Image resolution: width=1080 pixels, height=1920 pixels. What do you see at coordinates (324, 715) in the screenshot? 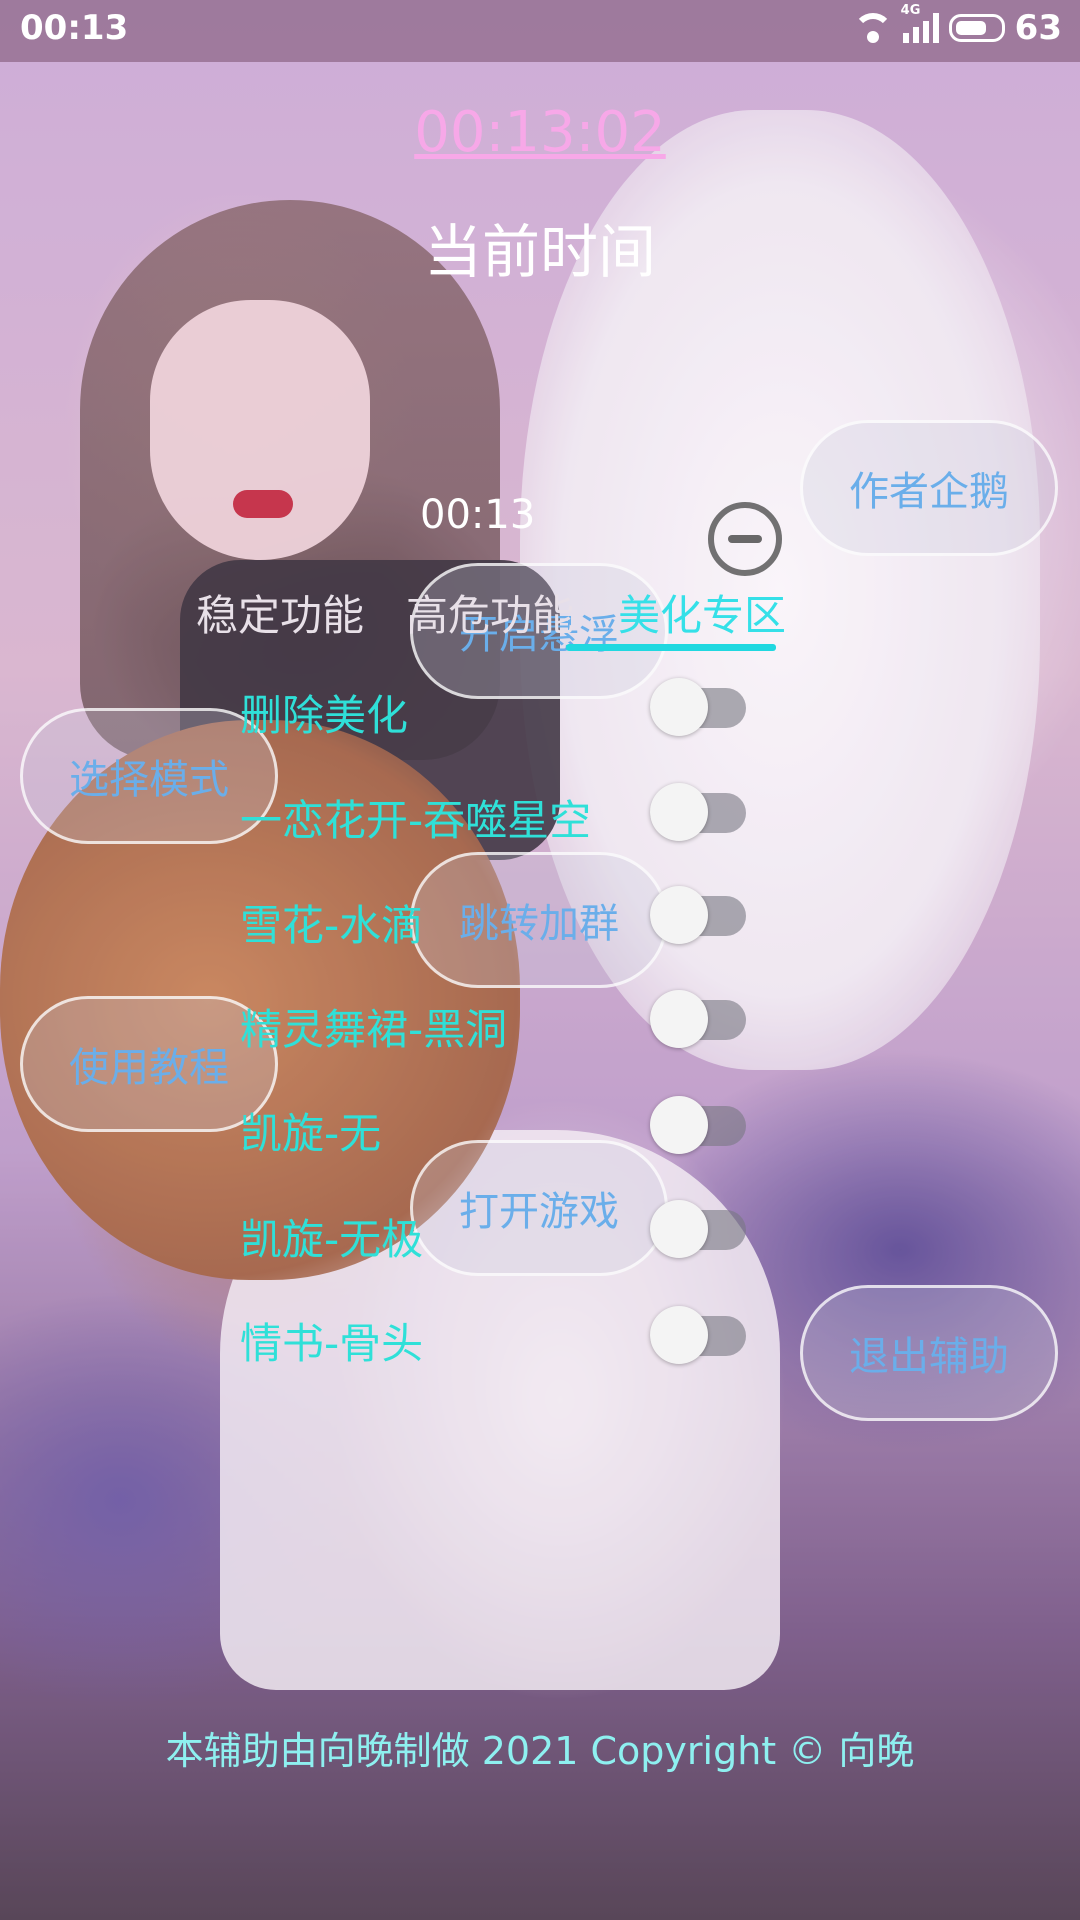
I see `feature-label: 删除美化` at bounding box center [324, 715].